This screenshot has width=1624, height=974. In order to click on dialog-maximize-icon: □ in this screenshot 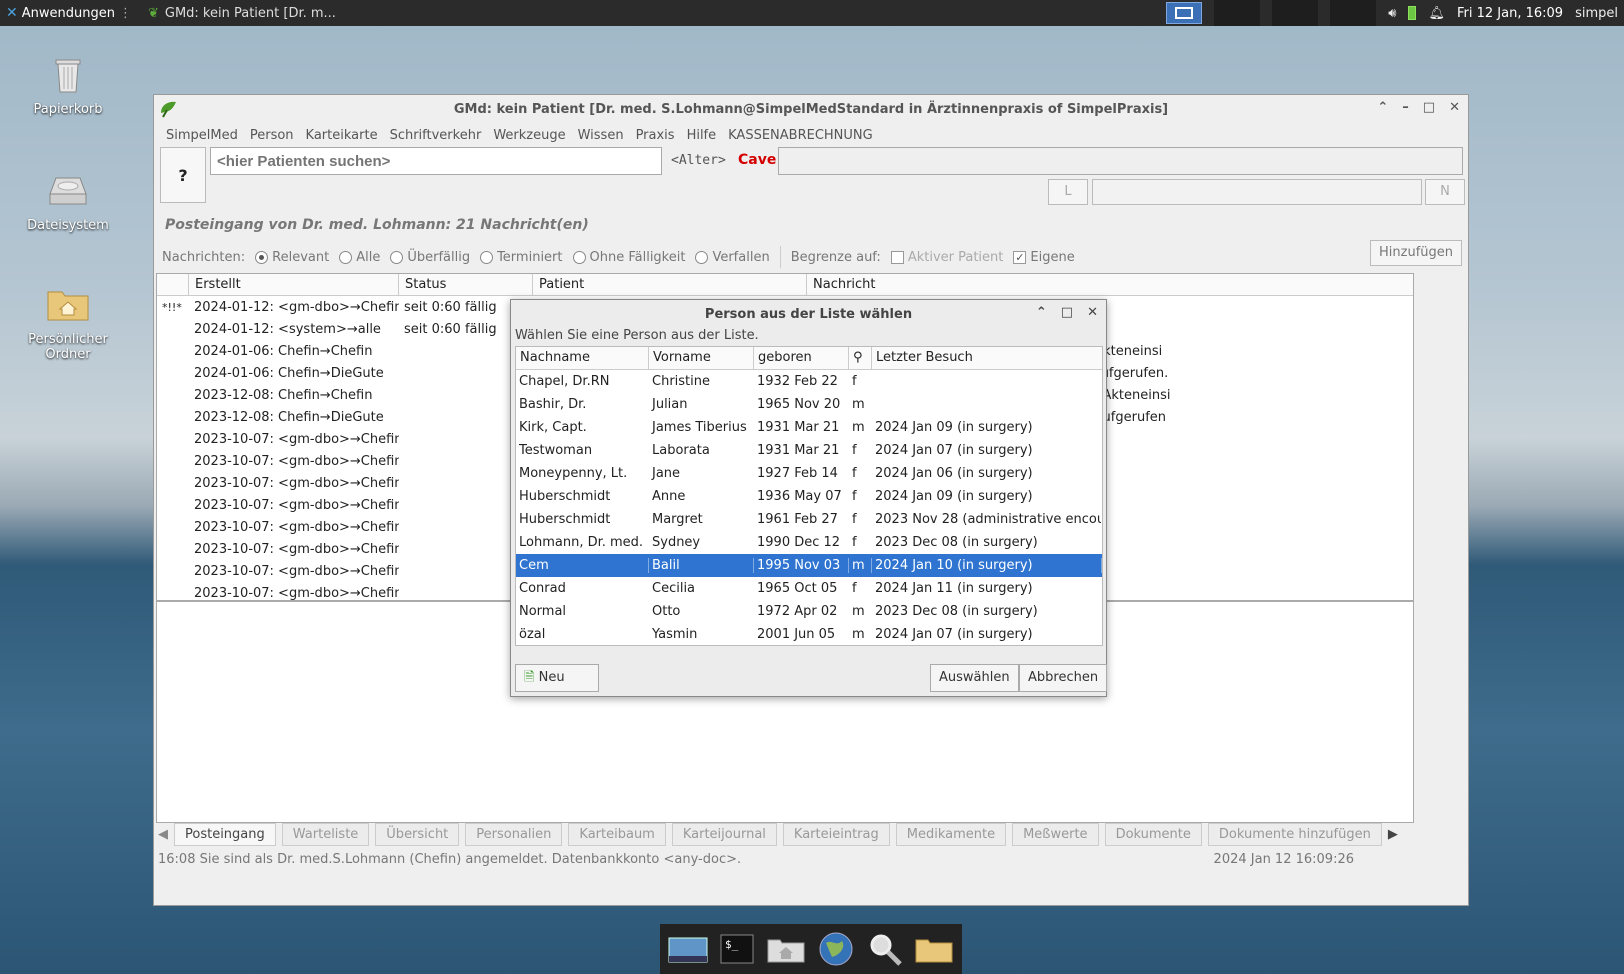, I will do `click(1067, 312)`.